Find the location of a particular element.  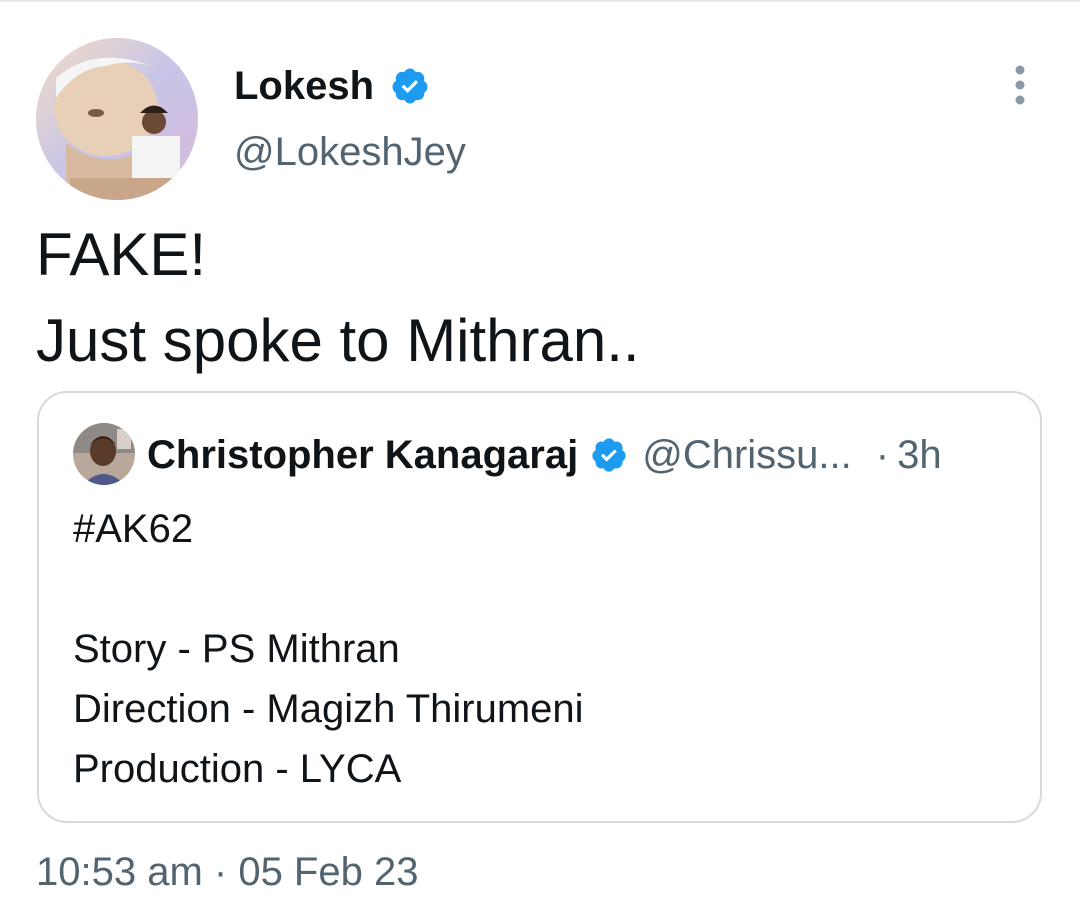

quoted-text-line is located at coordinates (328, 589).